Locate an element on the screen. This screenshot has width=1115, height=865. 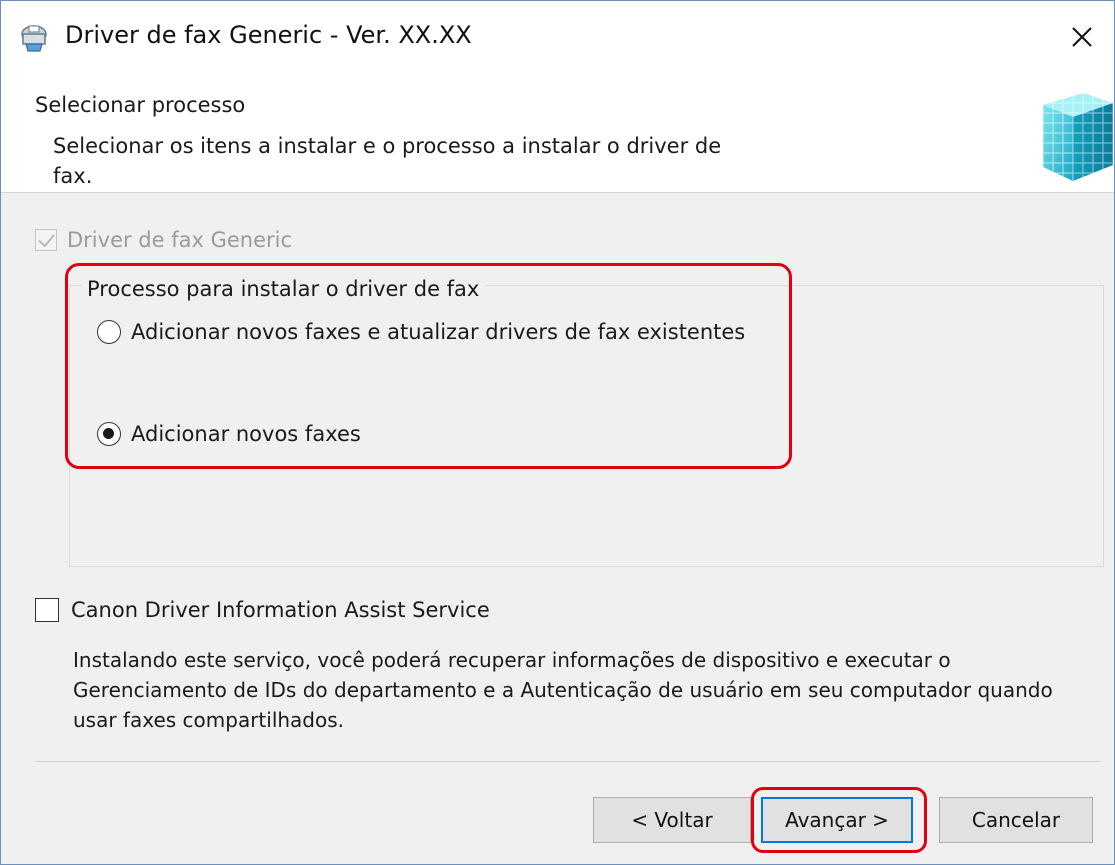
assist-service-checkbox is located at coordinates (47, 610).